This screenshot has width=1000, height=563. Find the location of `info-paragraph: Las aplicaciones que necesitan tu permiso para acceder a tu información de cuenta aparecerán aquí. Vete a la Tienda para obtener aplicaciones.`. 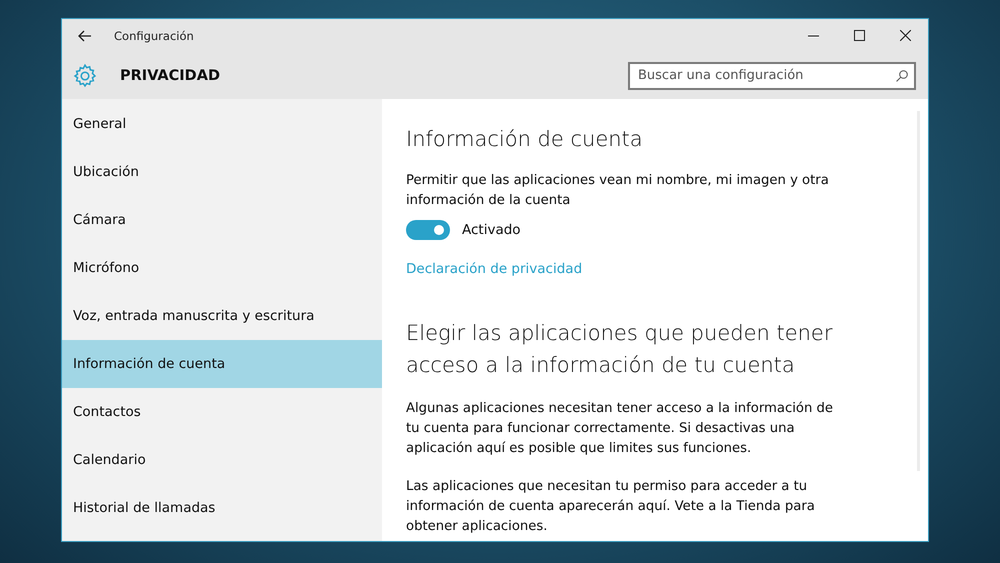

info-paragraph: Las aplicaciones que necesitan tu permiso para acceder a tu información de cuenta aparecerán aquí. Vete a la Tienda para obtener aplicaciones. is located at coordinates (611, 507).